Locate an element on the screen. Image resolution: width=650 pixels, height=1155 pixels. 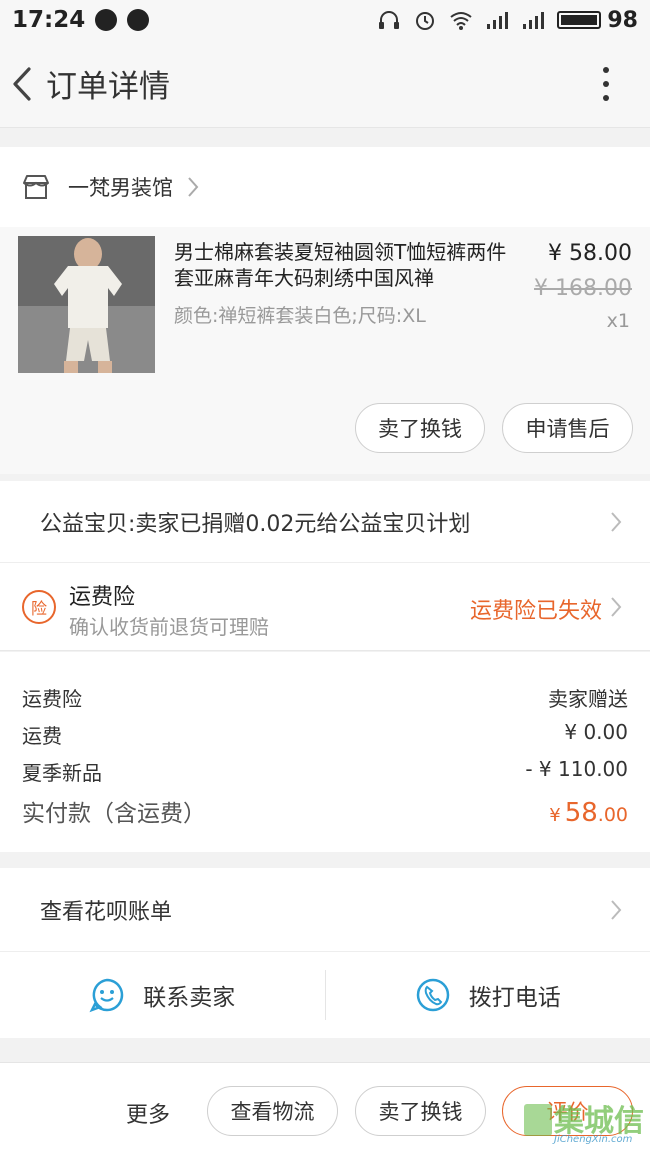
product-image is located at coordinates (86, 304).